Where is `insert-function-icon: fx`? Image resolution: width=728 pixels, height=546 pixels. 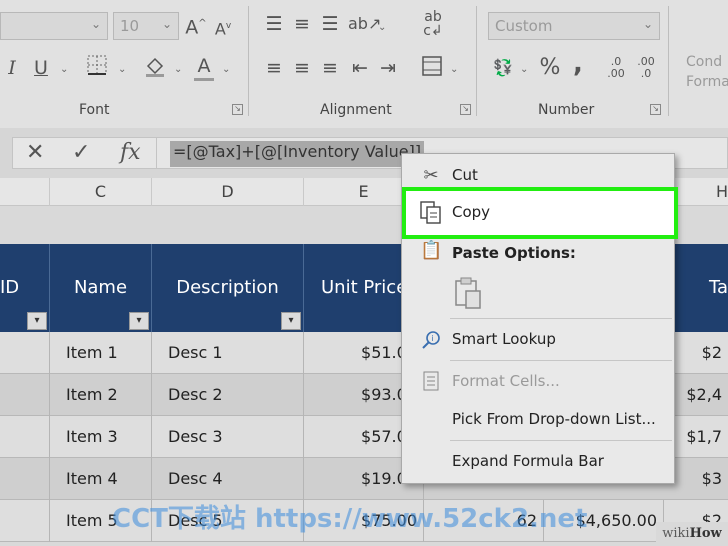
insert-function-icon: fx is located at coordinates (130, 153).